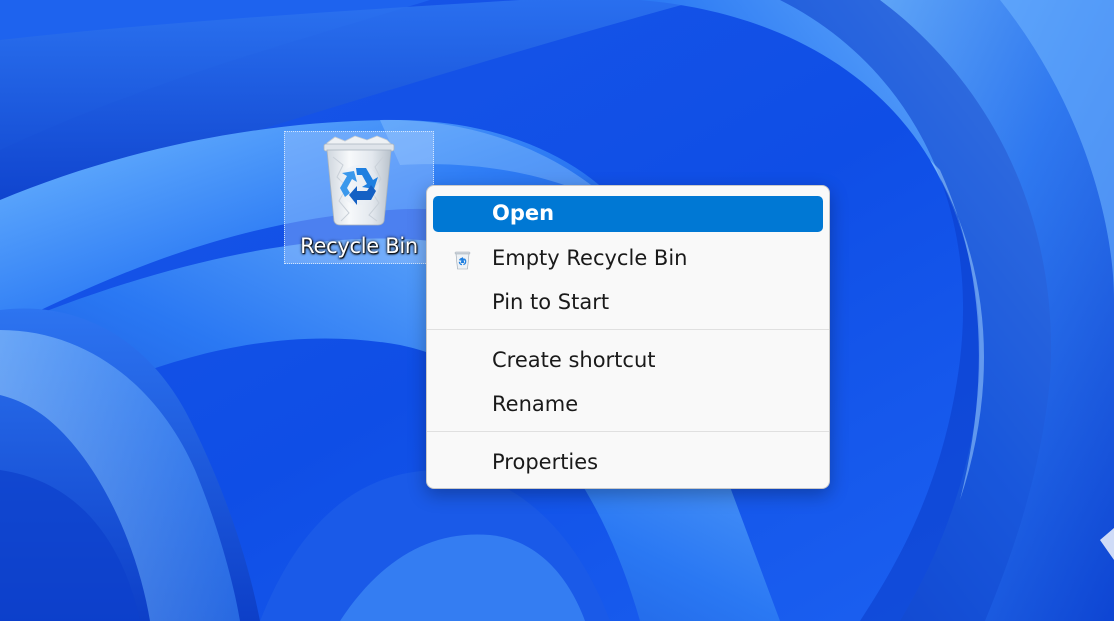  Describe the element at coordinates (590, 258) in the screenshot. I see `menu-item-empty-recycle-bin-label: Empty Recycle Bin` at that location.